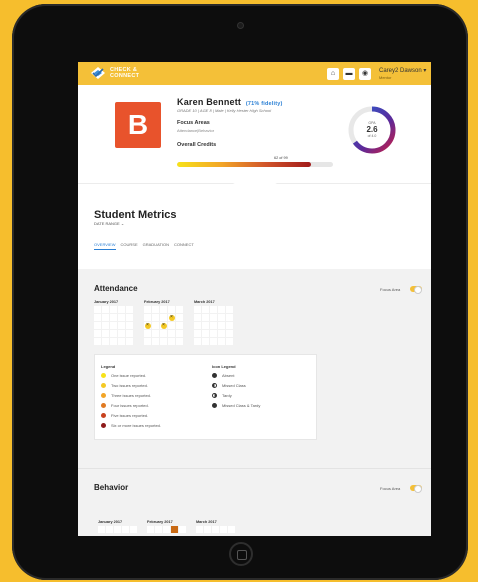  Describe the element at coordinates (333, 74) in the screenshot. I see `home-icon: ⌂` at that location.